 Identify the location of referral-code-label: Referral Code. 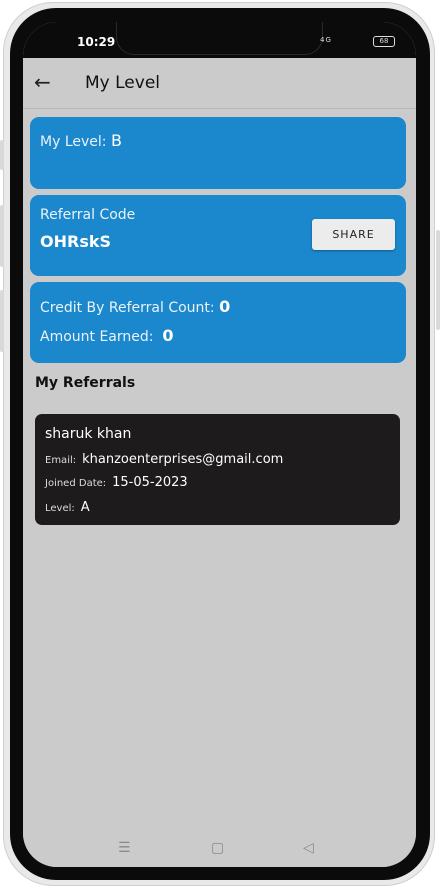
(88, 215).